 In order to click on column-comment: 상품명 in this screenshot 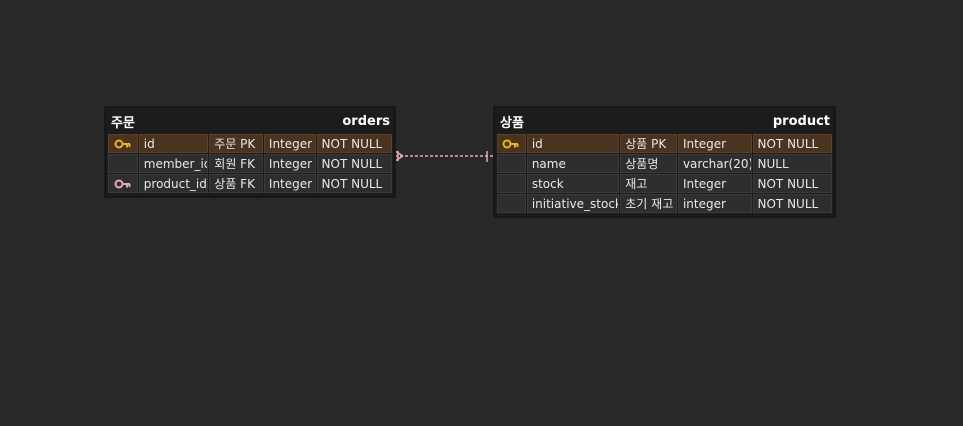, I will do `click(648, 163)`.